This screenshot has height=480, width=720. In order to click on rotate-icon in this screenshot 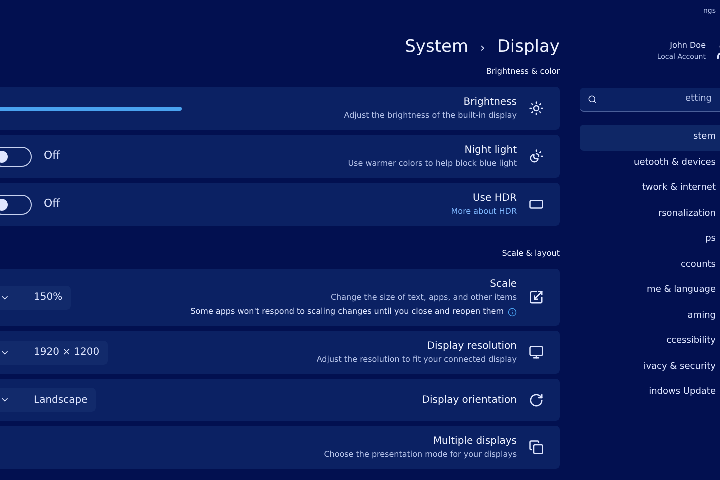, I will do `click(536, 400)`.